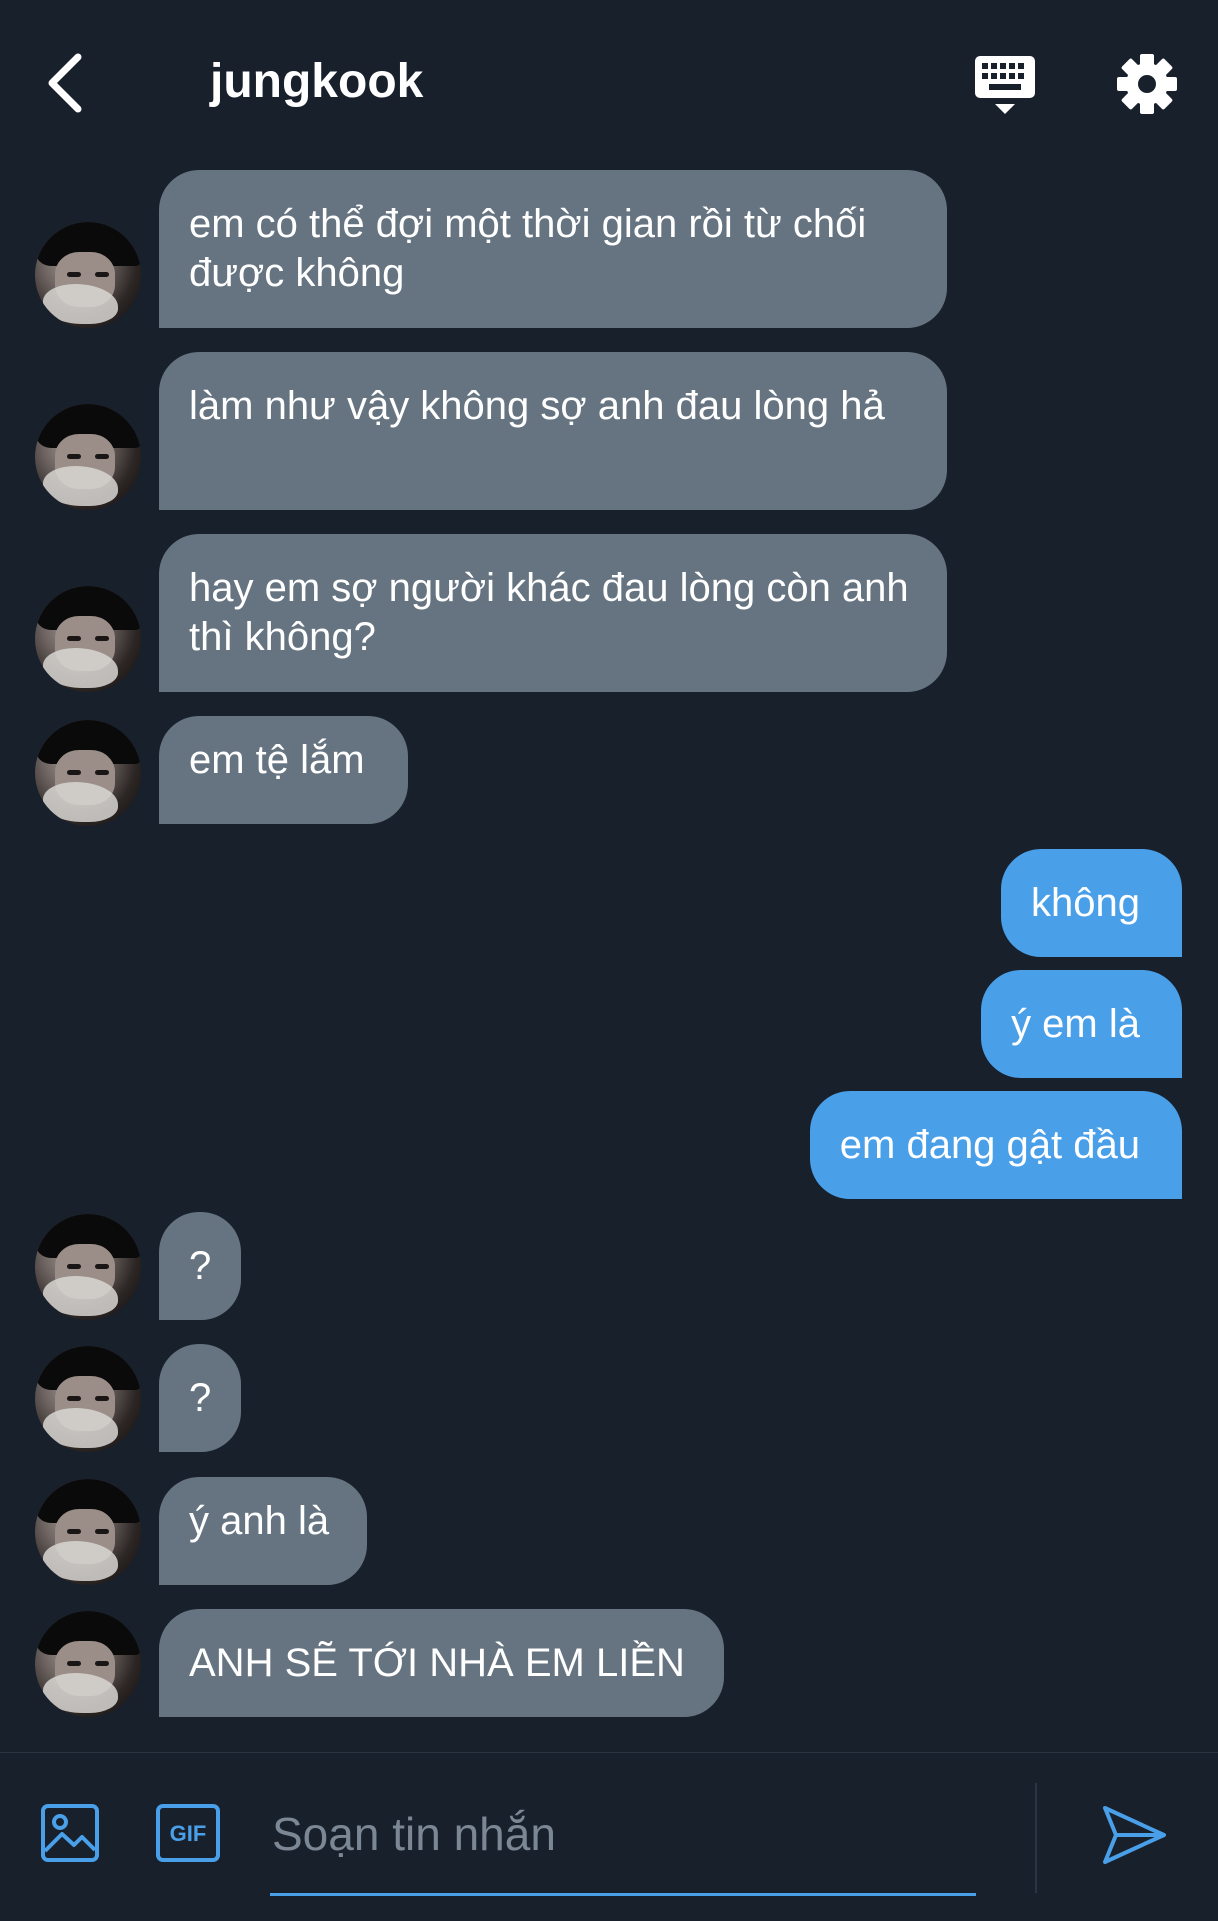  Describe the element at coordinates (553, 431) in the screenshot. I see `incoming-message-bubble: làm như vậy không sợ anh đau lòng hả` at that location.